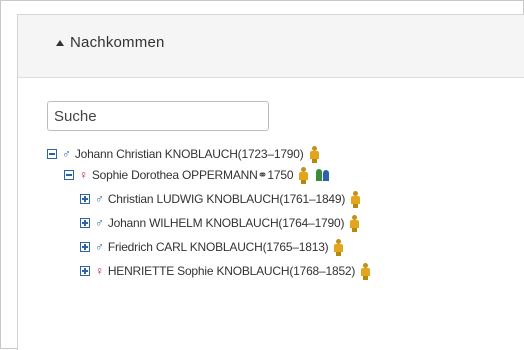 Image resolution: width=524 pixels, height=350 pixels. Describe the element at coordinates (226, 223) in the screenshot. I see `tree-node-label: Johann WILHELM KNOBLAUCH(1764–1790)` at that location.